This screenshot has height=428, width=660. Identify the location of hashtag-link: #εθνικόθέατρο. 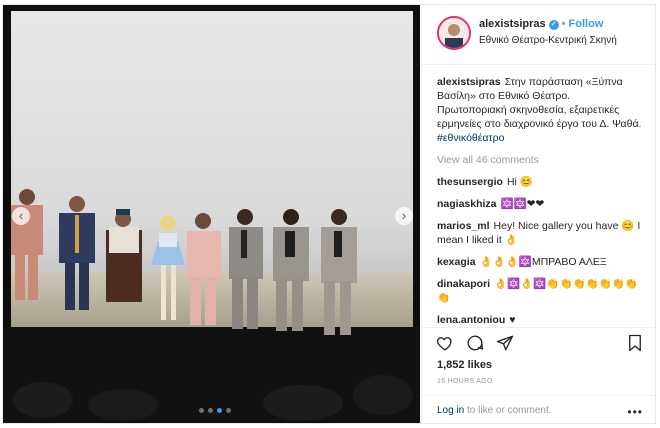
(470, 138).